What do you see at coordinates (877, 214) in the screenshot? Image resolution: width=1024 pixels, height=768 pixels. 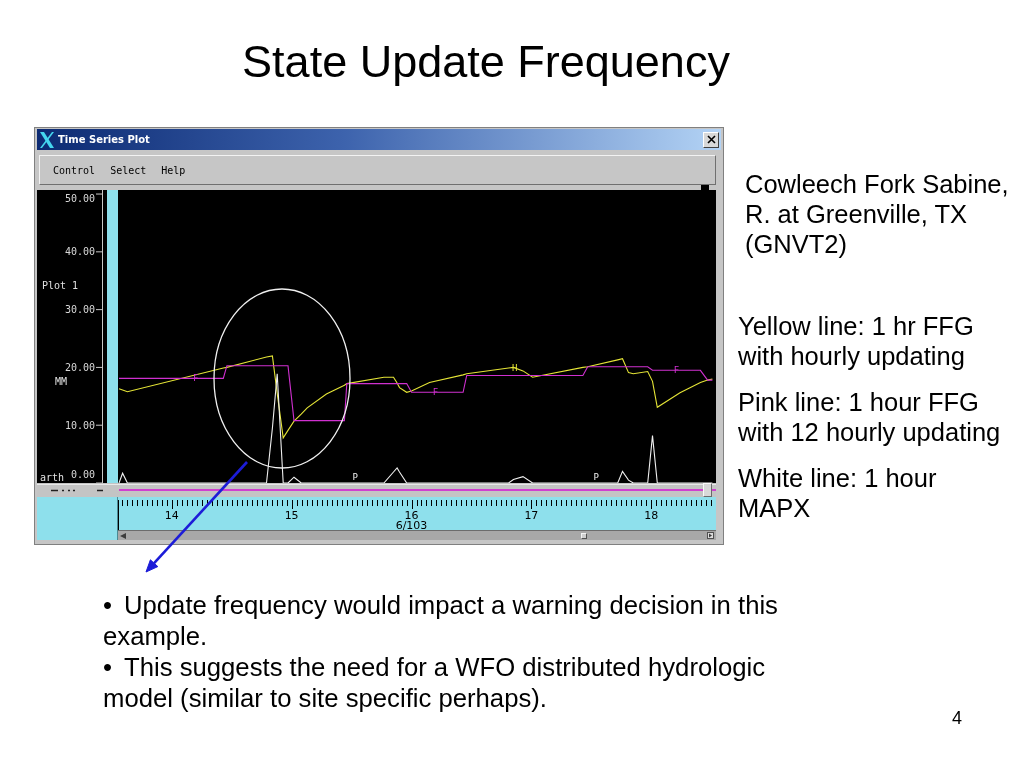 I see `station-text: Cowleech Fork Sabine, R. at Greenville, TX (GNVT2)` at bounding box center [877, 214].